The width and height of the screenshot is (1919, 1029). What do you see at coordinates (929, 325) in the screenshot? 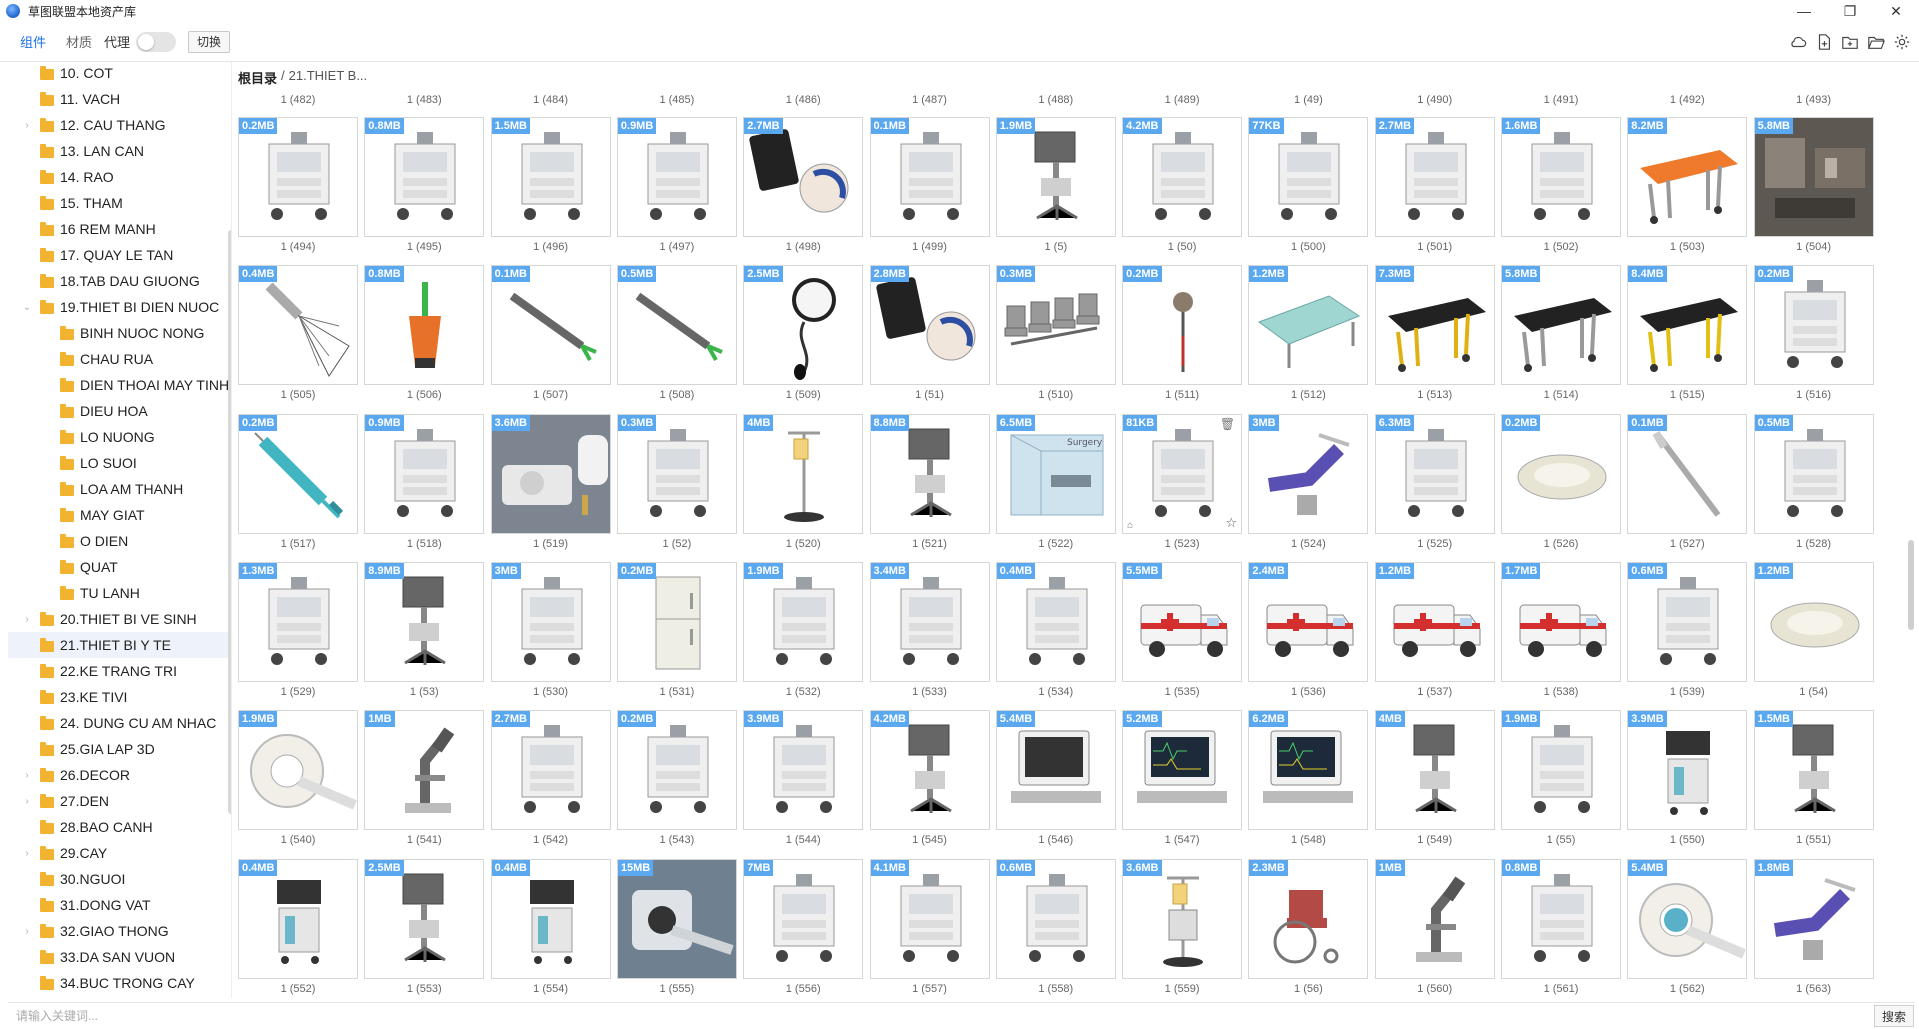
I see `asset-tile: 2.8MB` at bounding box center [929, 325].